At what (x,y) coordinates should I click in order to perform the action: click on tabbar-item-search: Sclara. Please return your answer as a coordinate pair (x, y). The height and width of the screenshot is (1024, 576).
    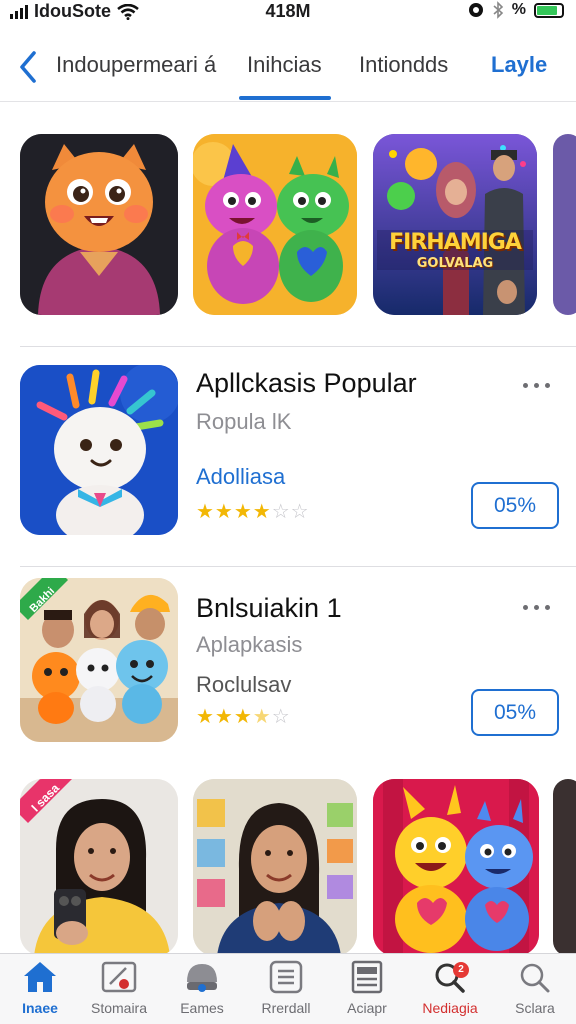
    Looking at the image, I should click on (535, 988).